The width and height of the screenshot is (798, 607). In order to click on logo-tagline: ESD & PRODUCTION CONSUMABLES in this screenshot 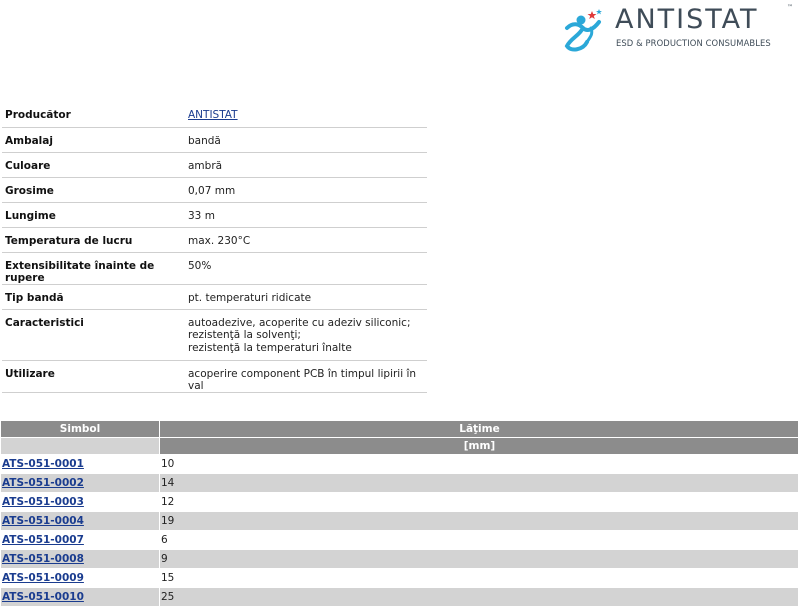, I will do `click(693, 43)`.